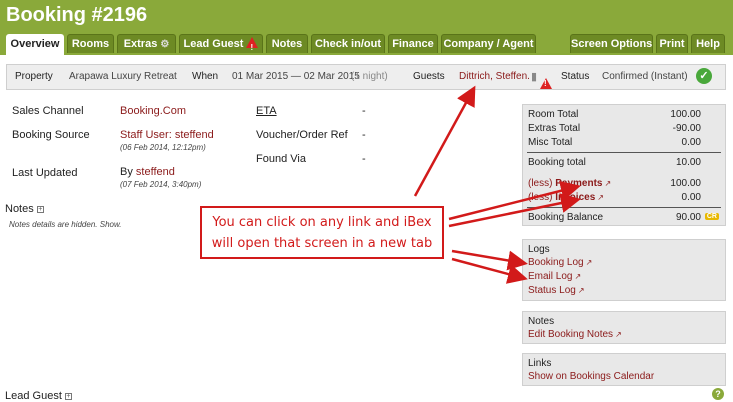 The width and height of the screenshot is (733, 402). What do you see at coordinates (444, 141) in the screenshot?
I see `arrow-to-guest` at bounding box center [444, 141].